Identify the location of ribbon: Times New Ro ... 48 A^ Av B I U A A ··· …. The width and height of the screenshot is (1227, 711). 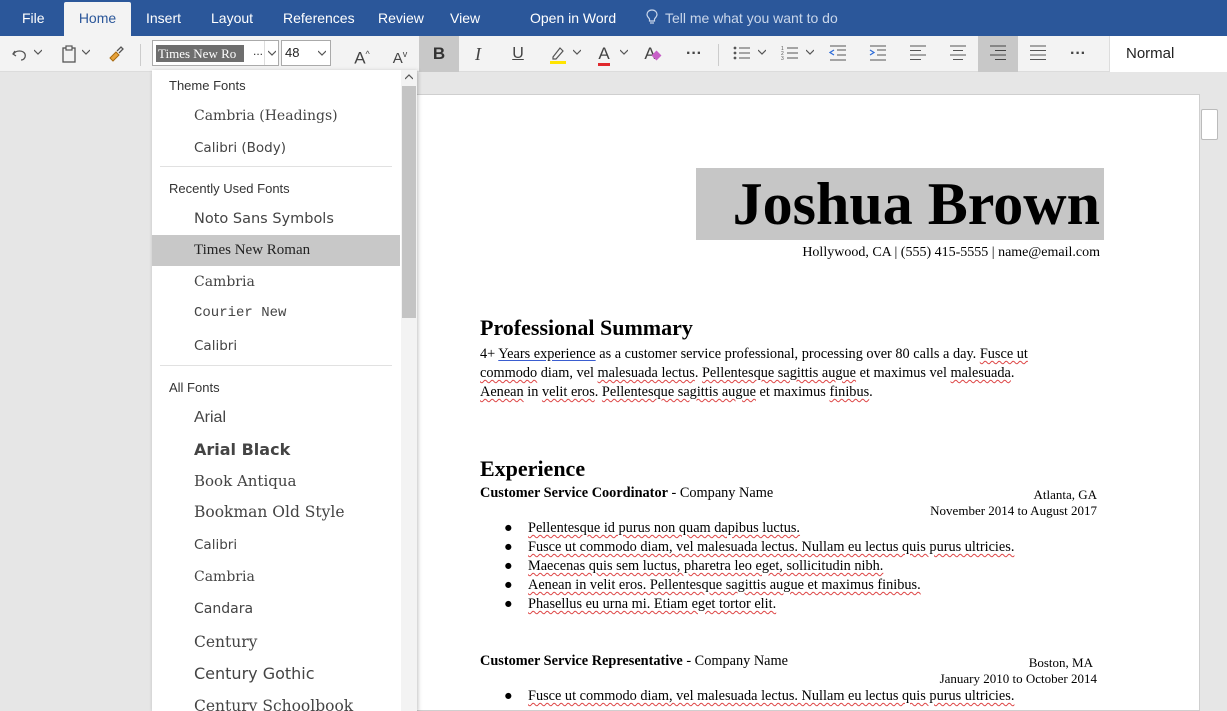
(613, 54).